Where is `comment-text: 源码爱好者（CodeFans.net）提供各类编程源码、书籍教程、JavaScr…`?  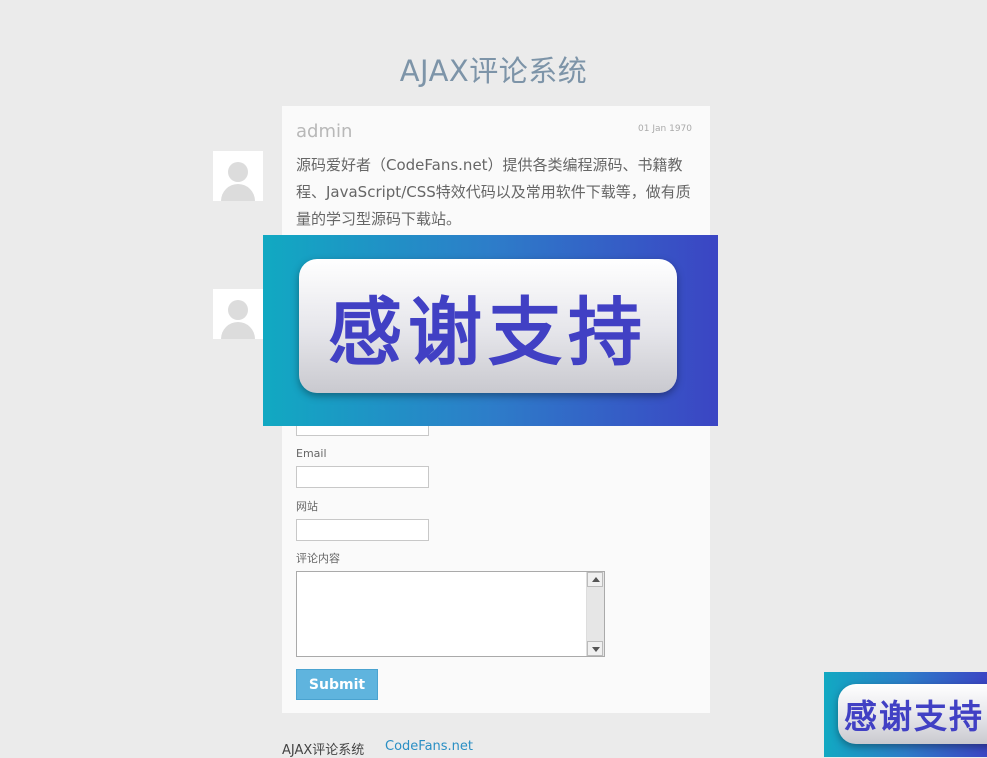
comment-text: 源码爱好者（CodeFans.net）提供各类编程源码、书籍教程、JavaScr… is located at coordinates (493, 192).